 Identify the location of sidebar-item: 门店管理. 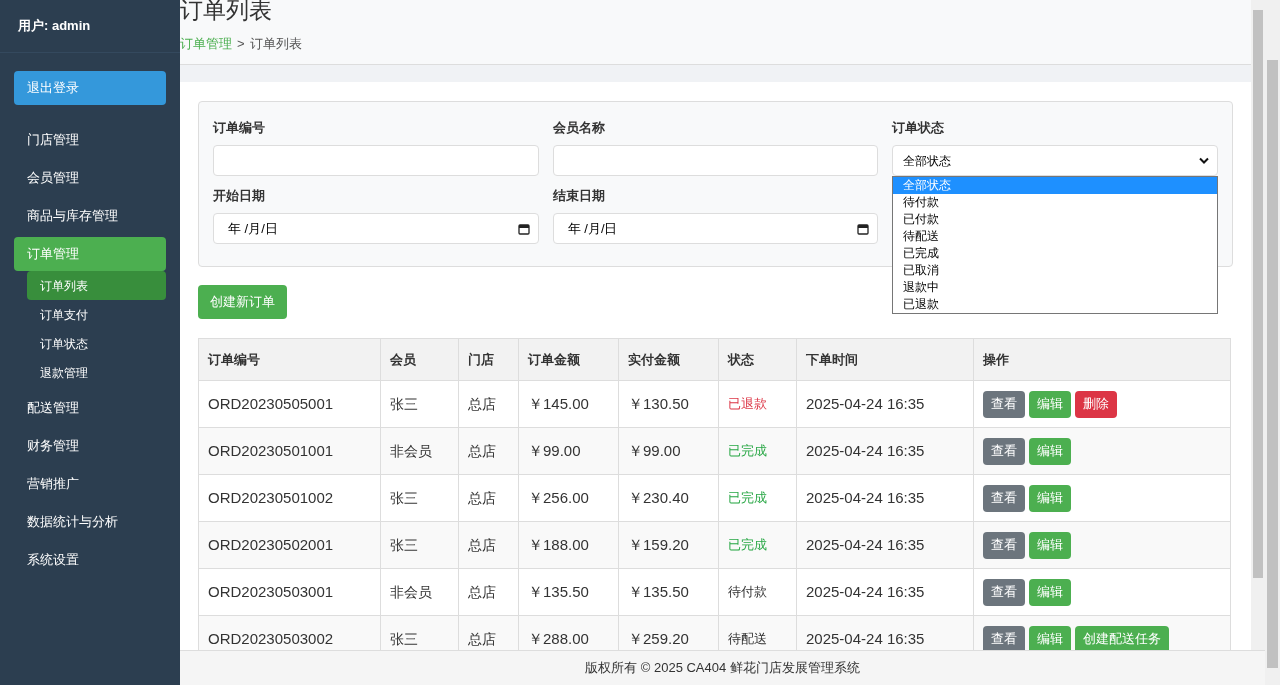
(90, 140).